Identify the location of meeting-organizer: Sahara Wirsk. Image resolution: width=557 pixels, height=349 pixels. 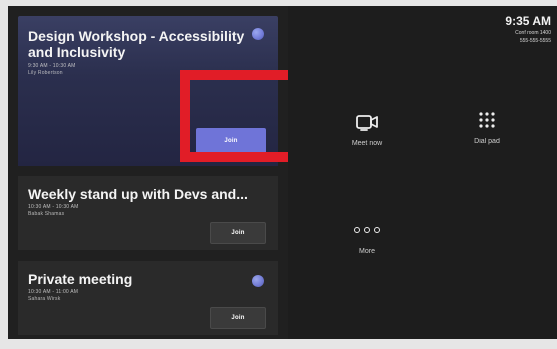
(44, 299).